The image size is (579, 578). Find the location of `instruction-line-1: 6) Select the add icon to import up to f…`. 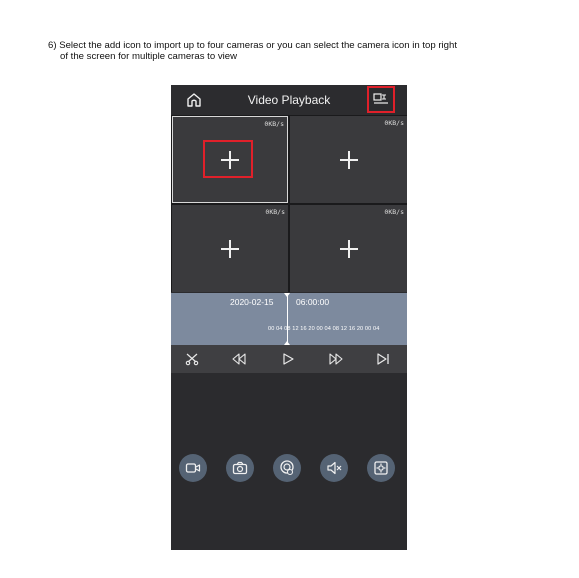

instruction-line-1: 6) Select the add icon to import up to f… is located at coordinates (253, 45).